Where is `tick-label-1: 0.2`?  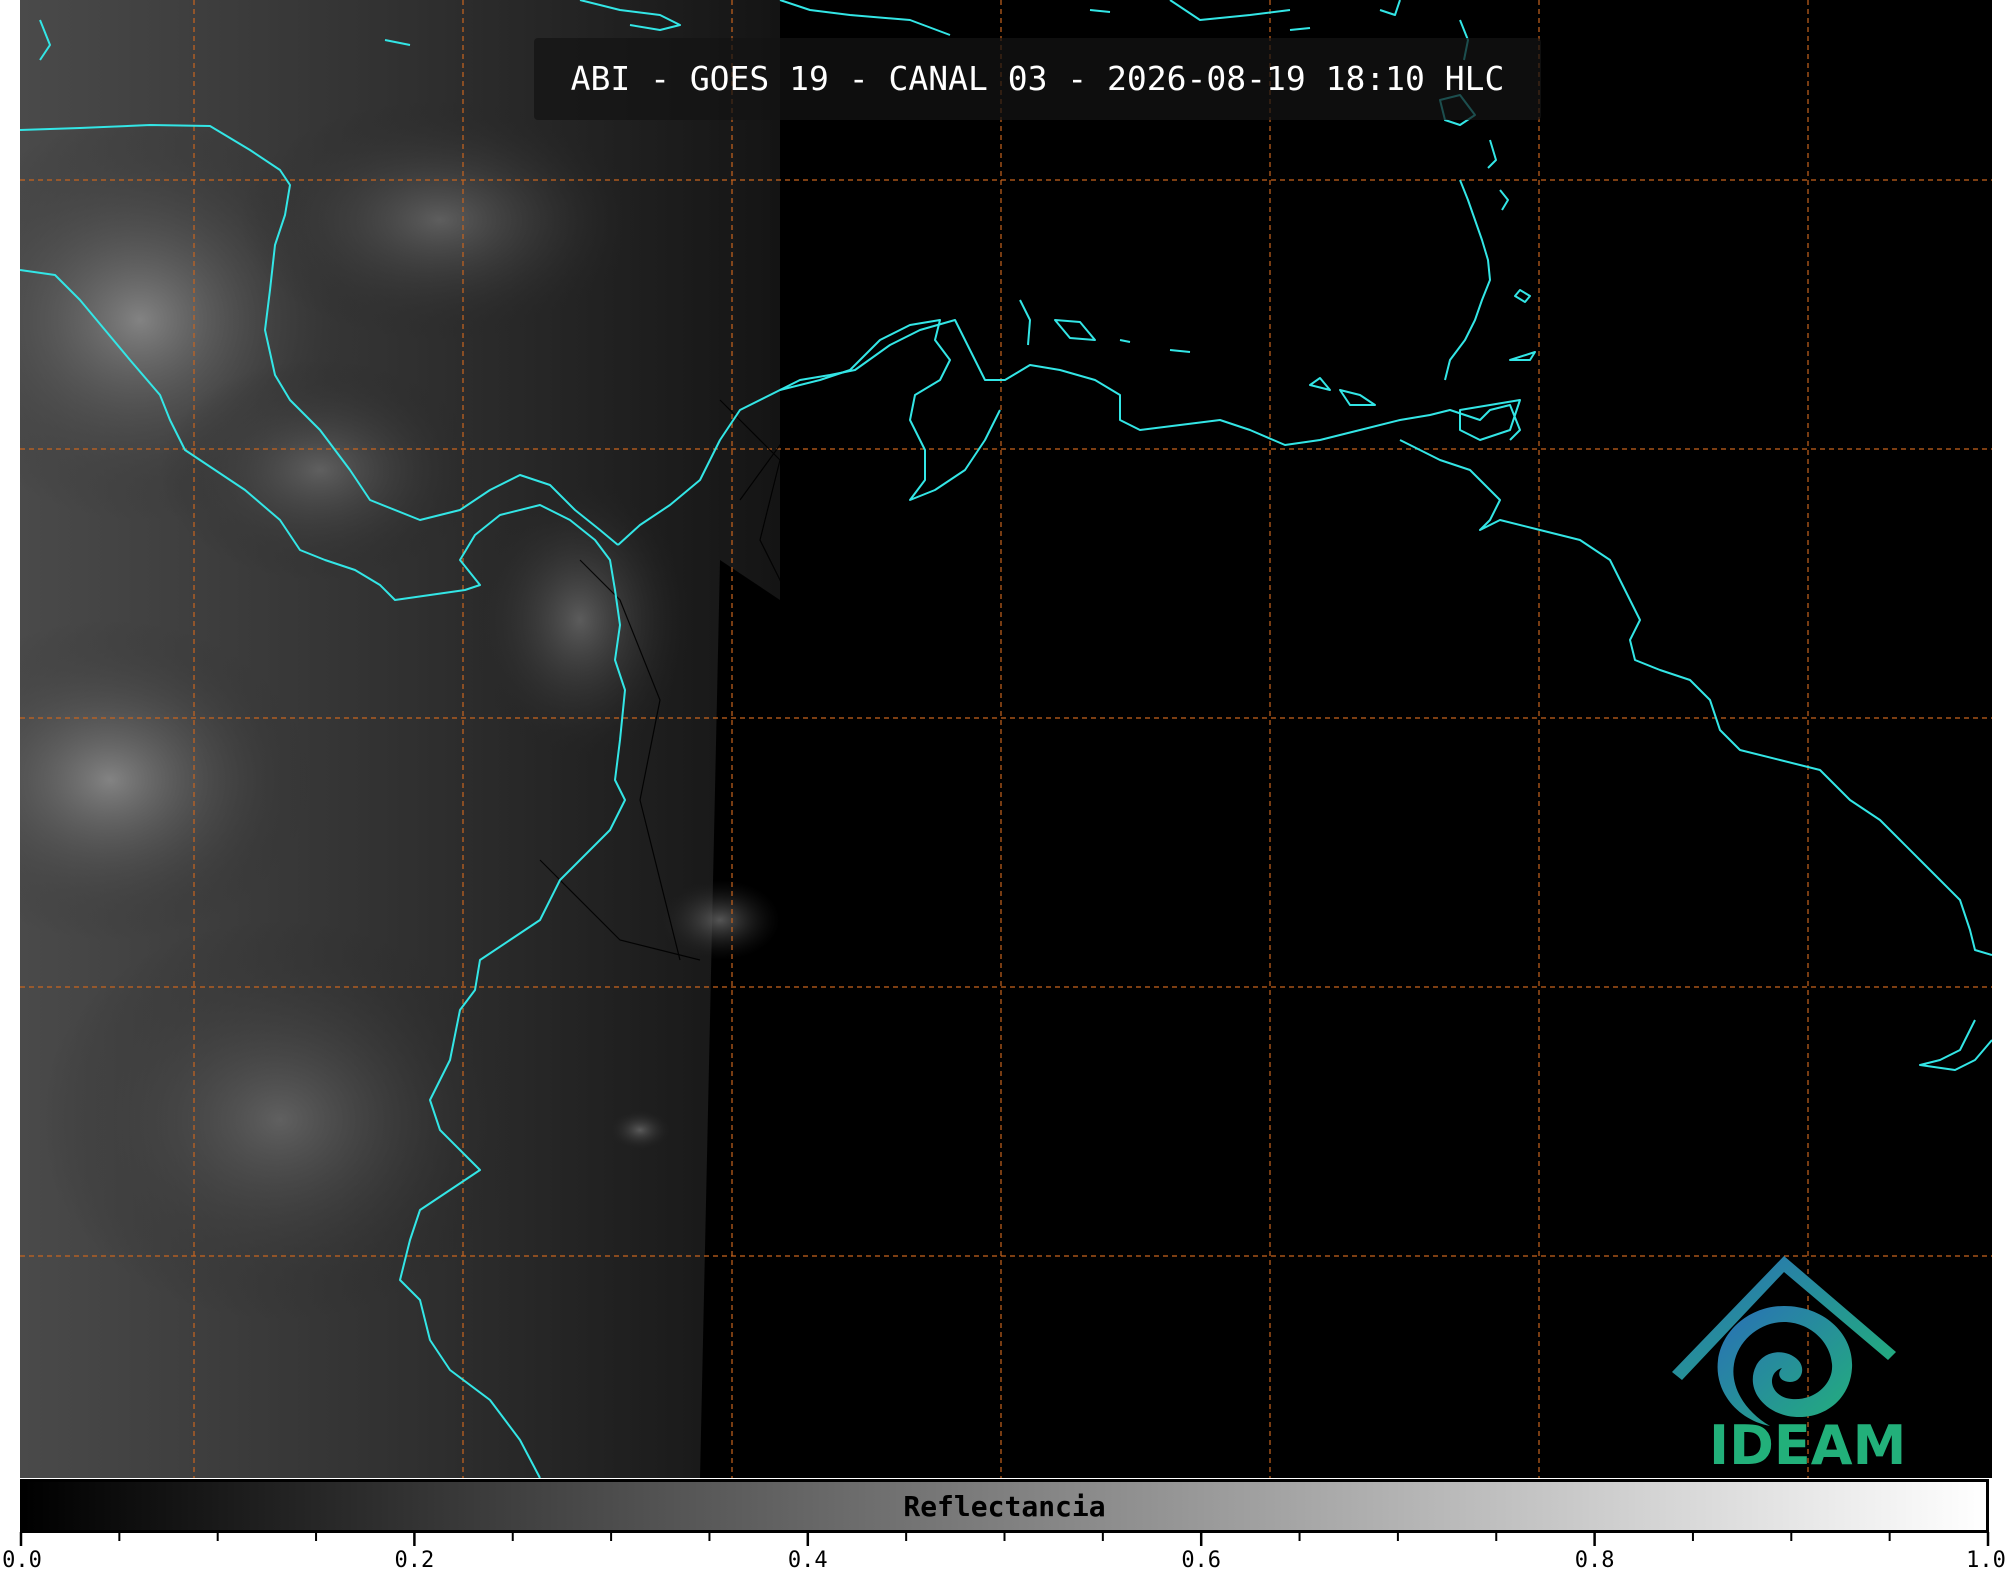 tick-label-1: 0.2 is located at coordinates (414, 1560).